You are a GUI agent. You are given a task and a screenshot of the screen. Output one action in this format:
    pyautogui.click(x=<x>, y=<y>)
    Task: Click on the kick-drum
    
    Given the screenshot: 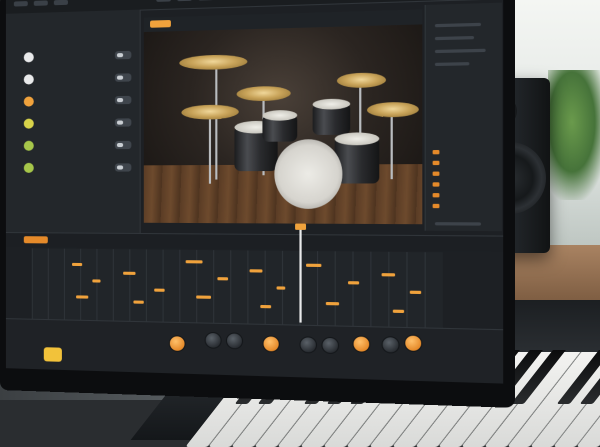 What is the action you would take?
    pyautogui.click(x=308, y=173)
    